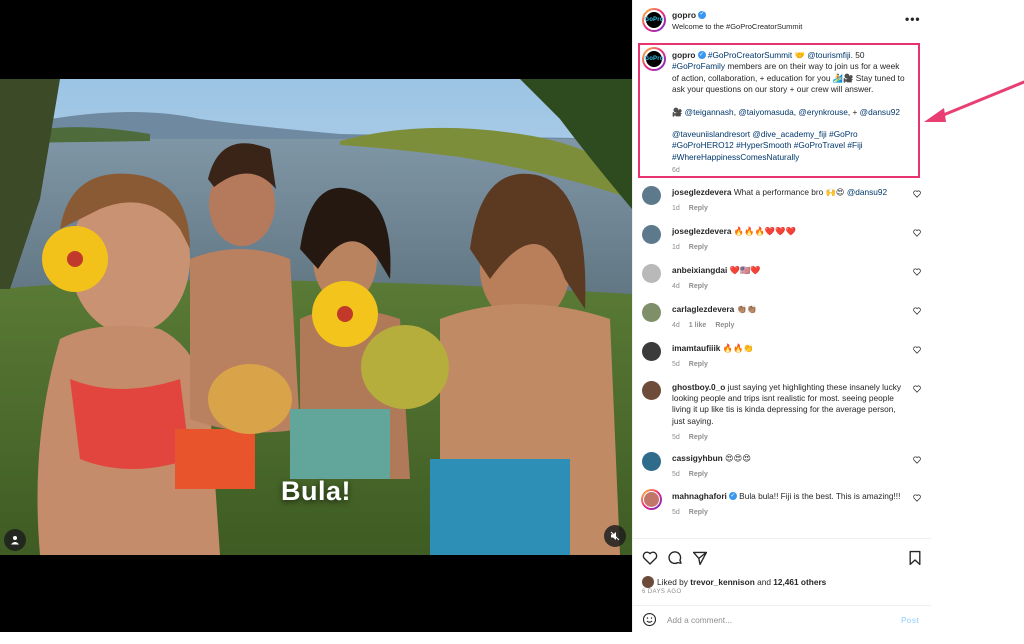 This screenshot has height=644, width=1024. What do you see at coordinates (316, 491) in the screenshot?
I see `overlay-caption: Bula!` at bounding box center [316, 491].